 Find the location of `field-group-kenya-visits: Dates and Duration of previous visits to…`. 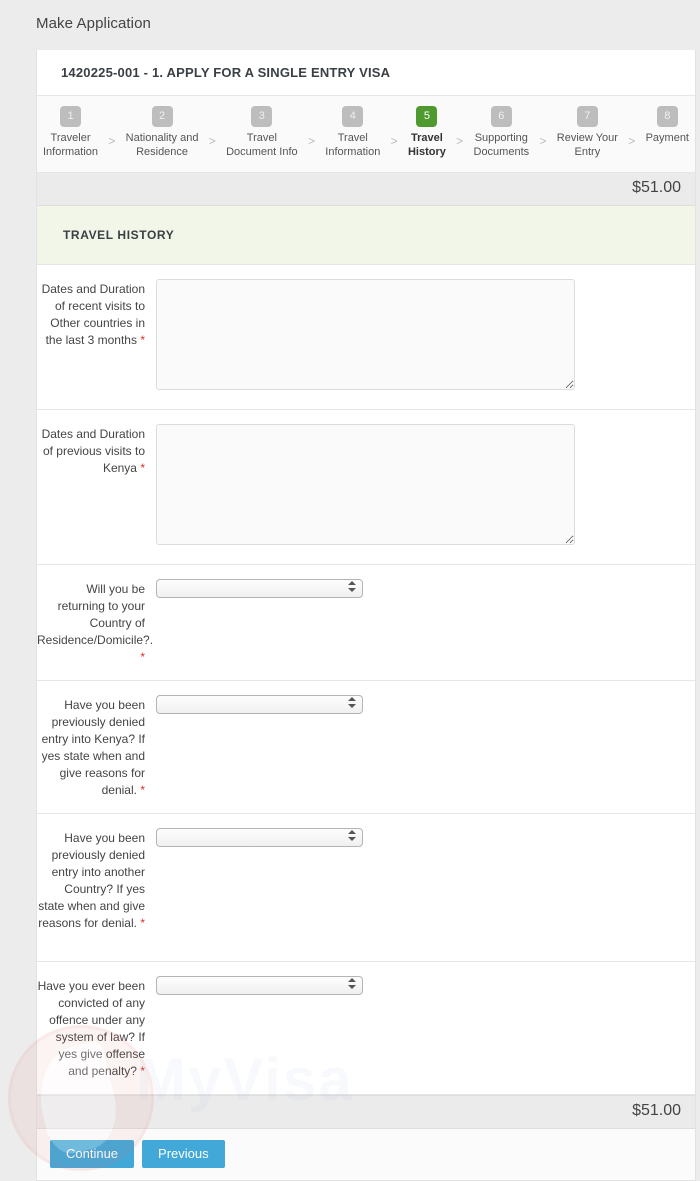

field-group-kenya-visits: Dates and Duration of previous visits to… is located at coordinates (366, 487).